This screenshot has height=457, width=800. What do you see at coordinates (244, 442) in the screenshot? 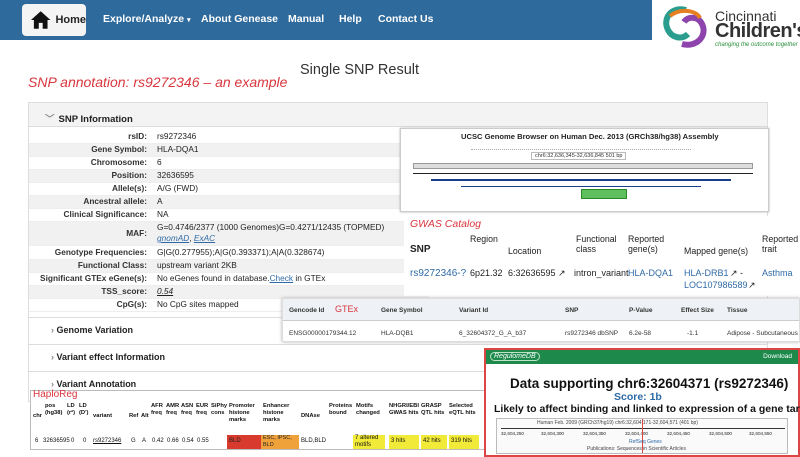
I see `hr-promoter-cell: BLD` at bounding box center [244, 442].